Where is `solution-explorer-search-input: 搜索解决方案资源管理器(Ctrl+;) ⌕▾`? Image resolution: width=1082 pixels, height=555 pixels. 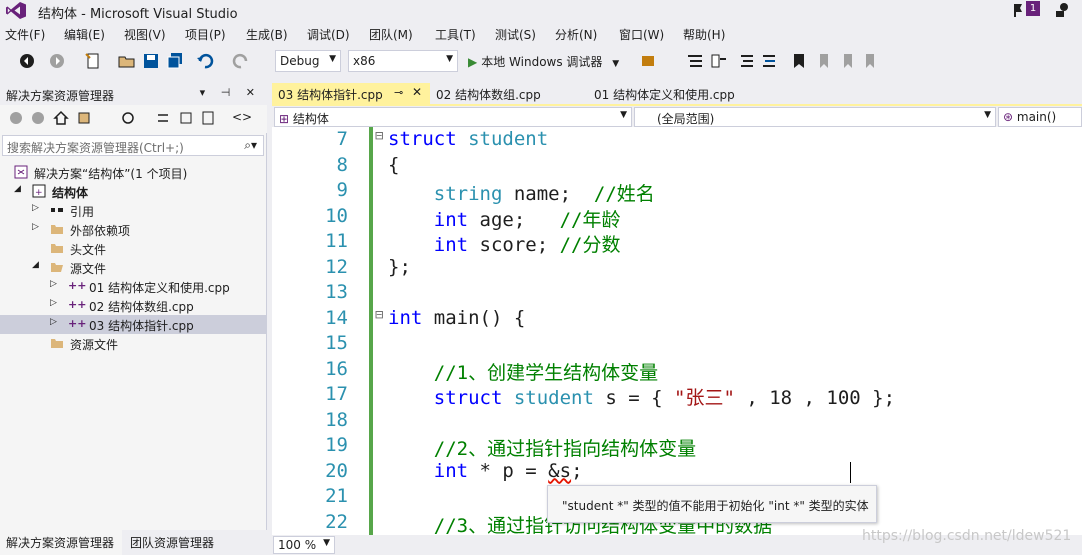 solution-explorer-search-input: 搜索解决方案资源管理器(Ctrl+;) ⌕▾ is located at coordinates (133, 145).